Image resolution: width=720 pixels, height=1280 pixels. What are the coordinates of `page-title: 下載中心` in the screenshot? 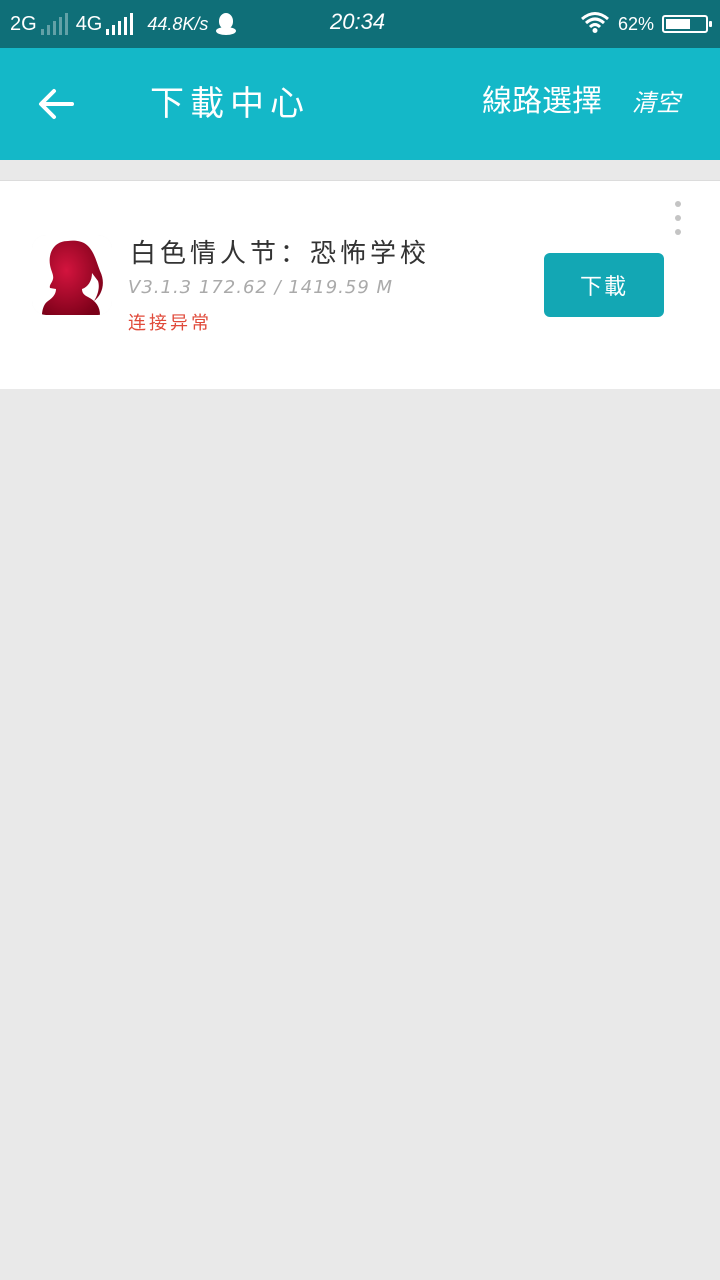 It's located at (230, 104).